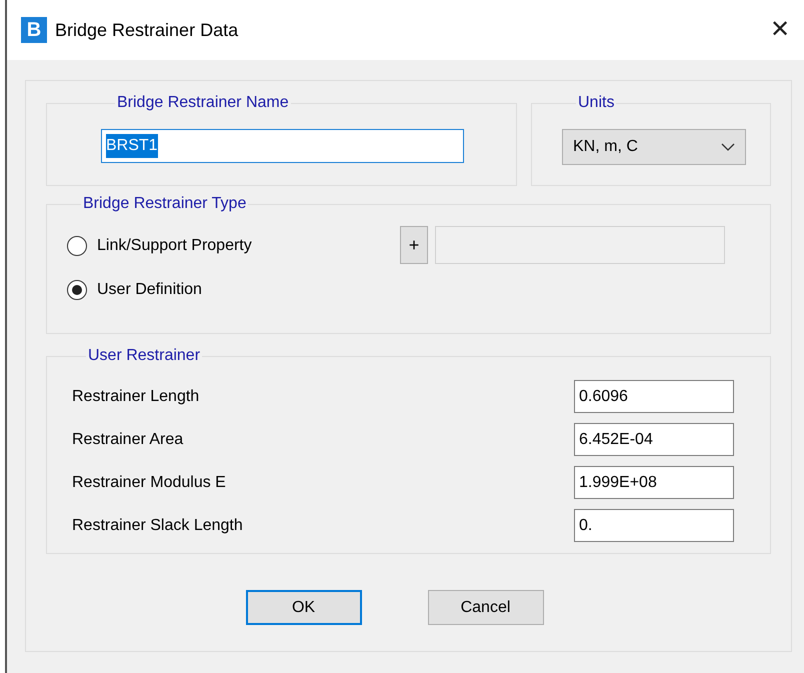 Image resolution: width=804 pixels, height=673 pixels. I want to click on field-label: Restrainer Area, so click(128, 440).